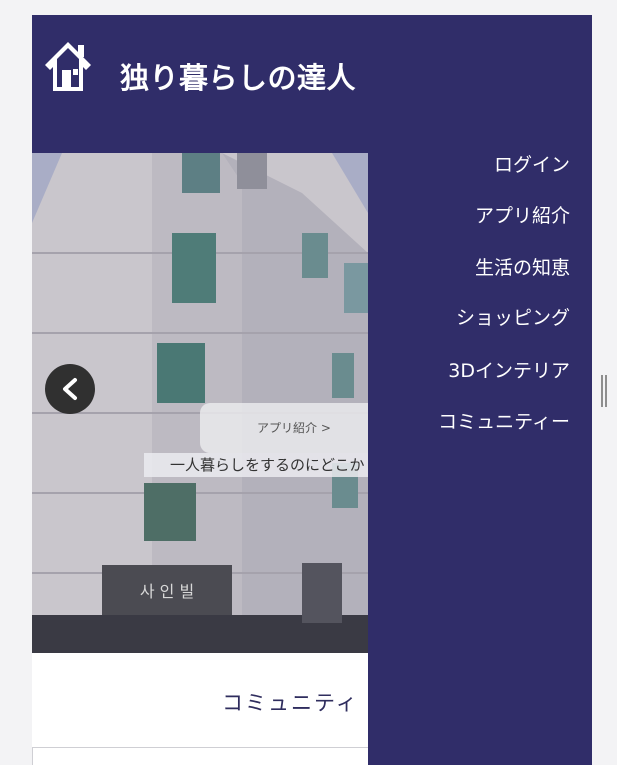 This screenshot has width=617, height=765. I want to click on hero-caption: 一人暮らしをするのにどこか, so click(256, 465).